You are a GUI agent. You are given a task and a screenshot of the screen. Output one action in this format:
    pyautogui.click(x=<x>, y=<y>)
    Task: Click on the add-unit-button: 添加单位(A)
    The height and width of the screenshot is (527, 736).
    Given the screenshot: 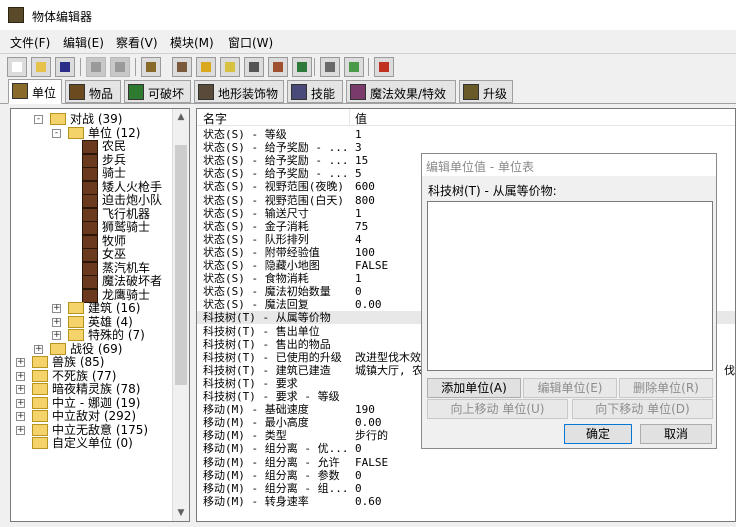 What is the action you would take?
    pyautogui.click(x=474, y=388)
    